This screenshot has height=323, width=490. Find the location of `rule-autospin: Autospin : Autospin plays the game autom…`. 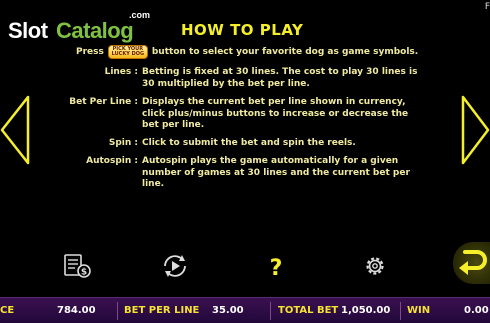

rule-autospin: Autospin : Autospin plays the game autom… is located at coordinates (249, 173).